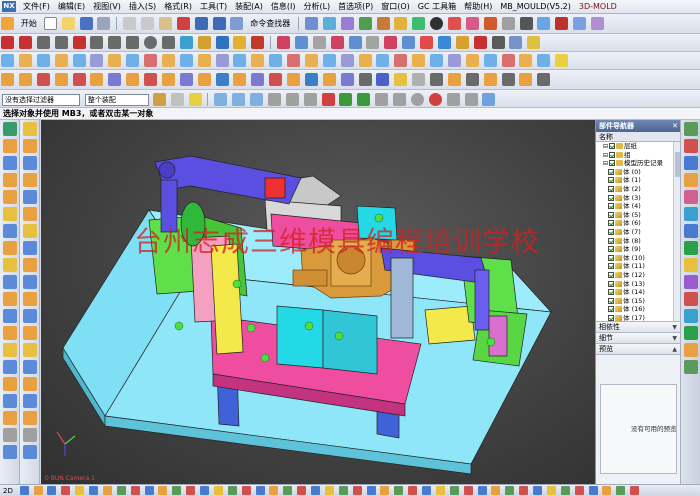 The height and width of the screenshot is (496, 700). Describe the element at coordinates (329, 490) in the screenshot. I see `mold-tool-8-icon` at that location.